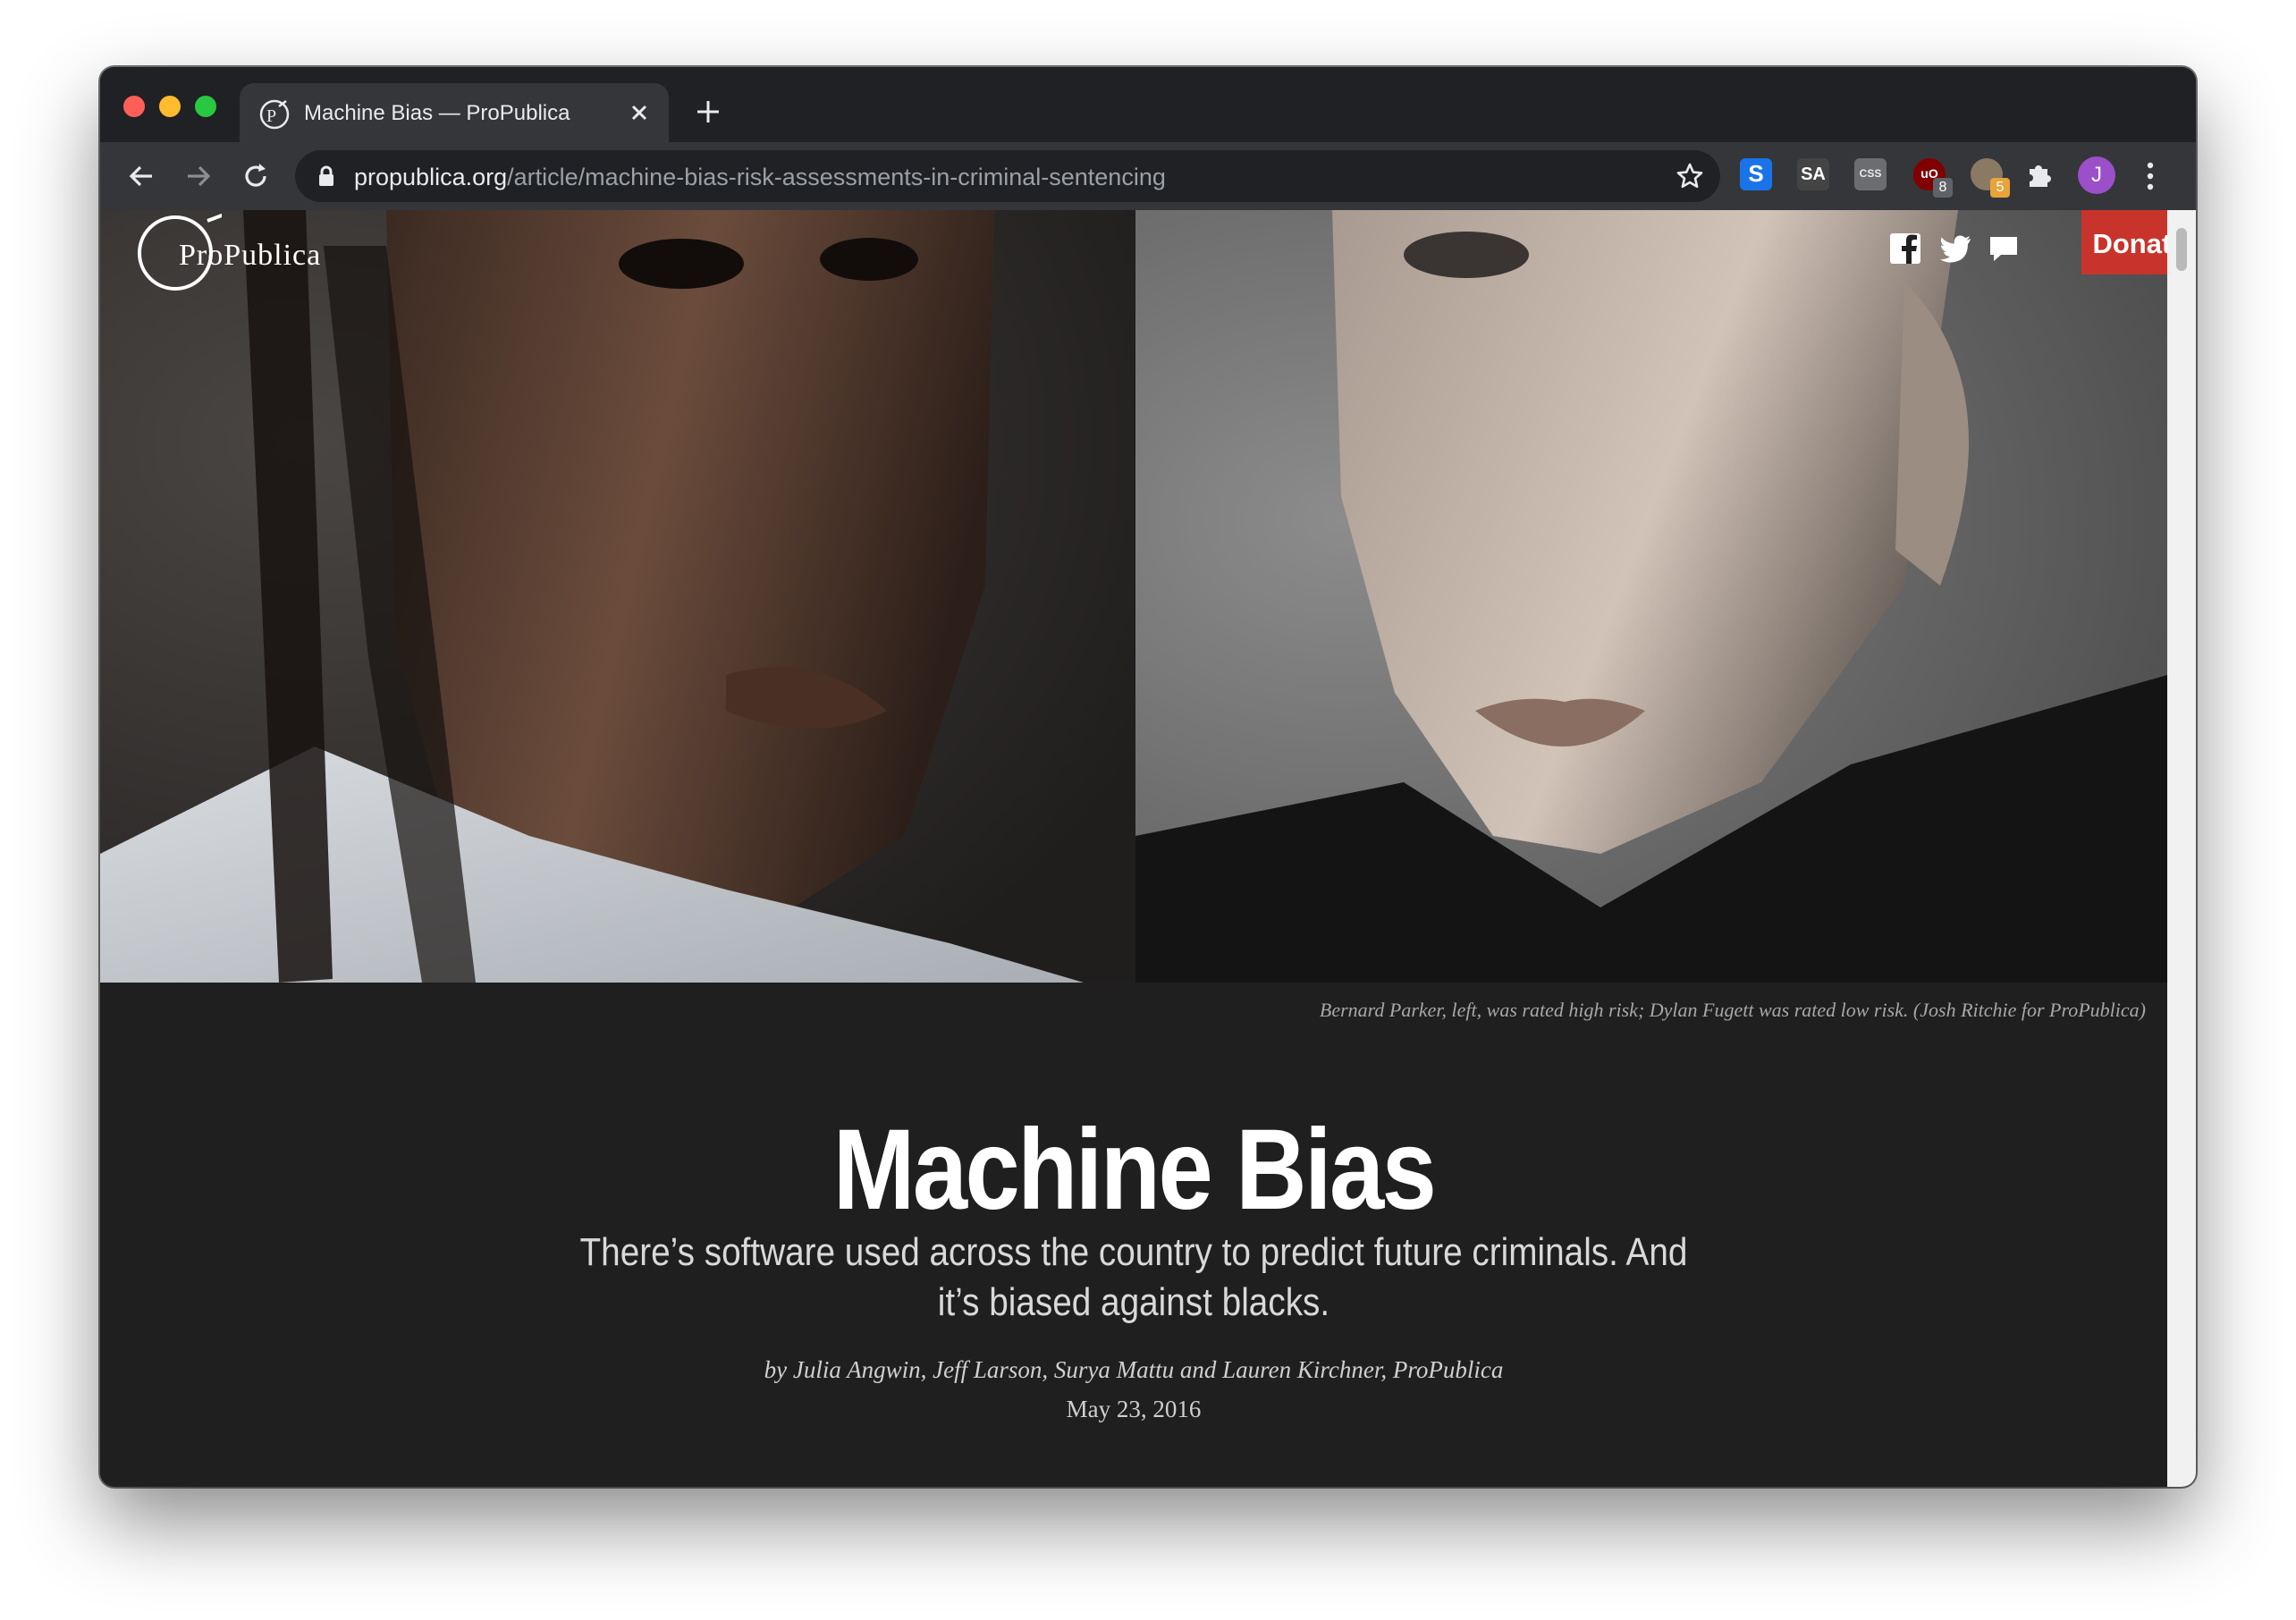  I want to click on article-date: May 23, 2016, so click(1134, 1409).